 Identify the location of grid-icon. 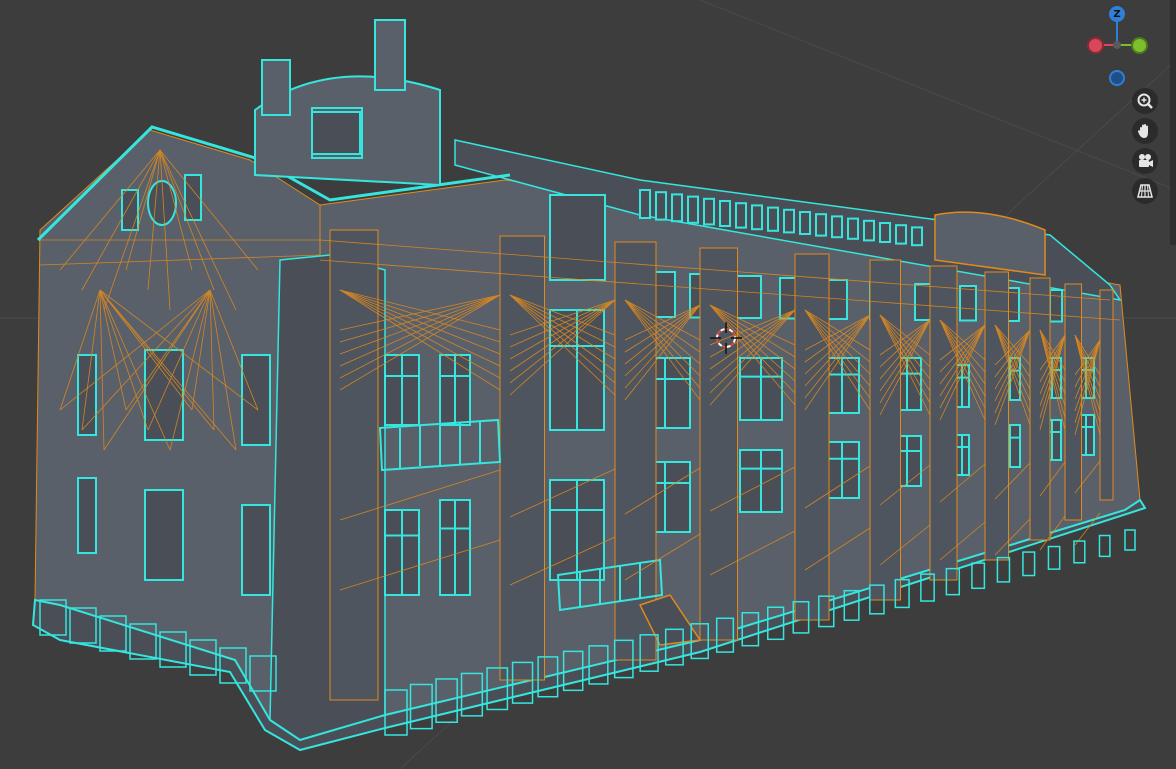
(1145, 191).